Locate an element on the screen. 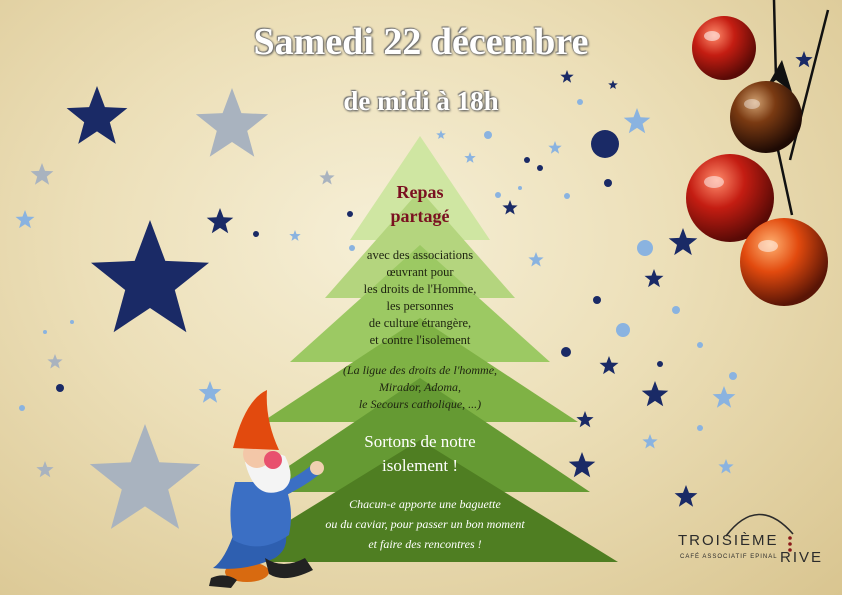 This screenshot has width=842, height=595. troisieme-rive-logo: TROISIÈME RIVE CAFÉ ASSOCIATIF EPINAL is located at coordinates (748, 534).